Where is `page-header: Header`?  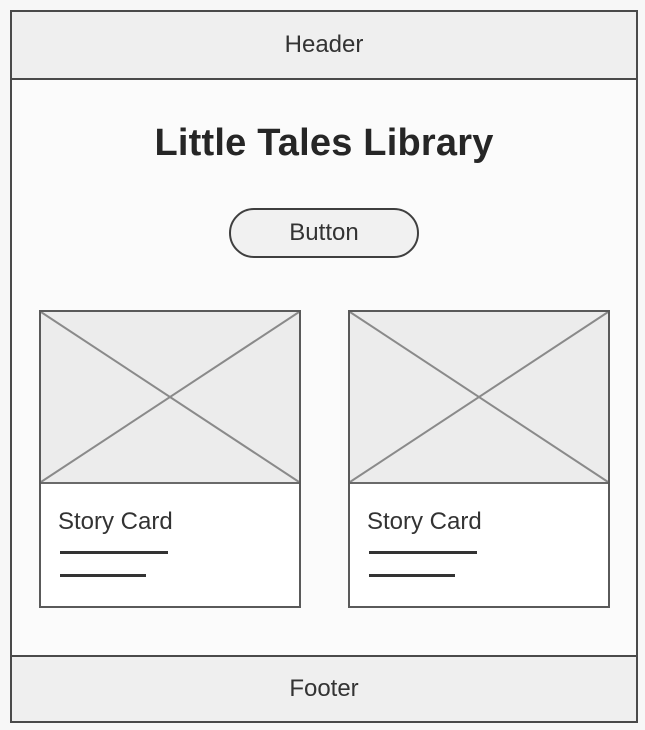 page-header: Header is located at coordinates (324, 46).